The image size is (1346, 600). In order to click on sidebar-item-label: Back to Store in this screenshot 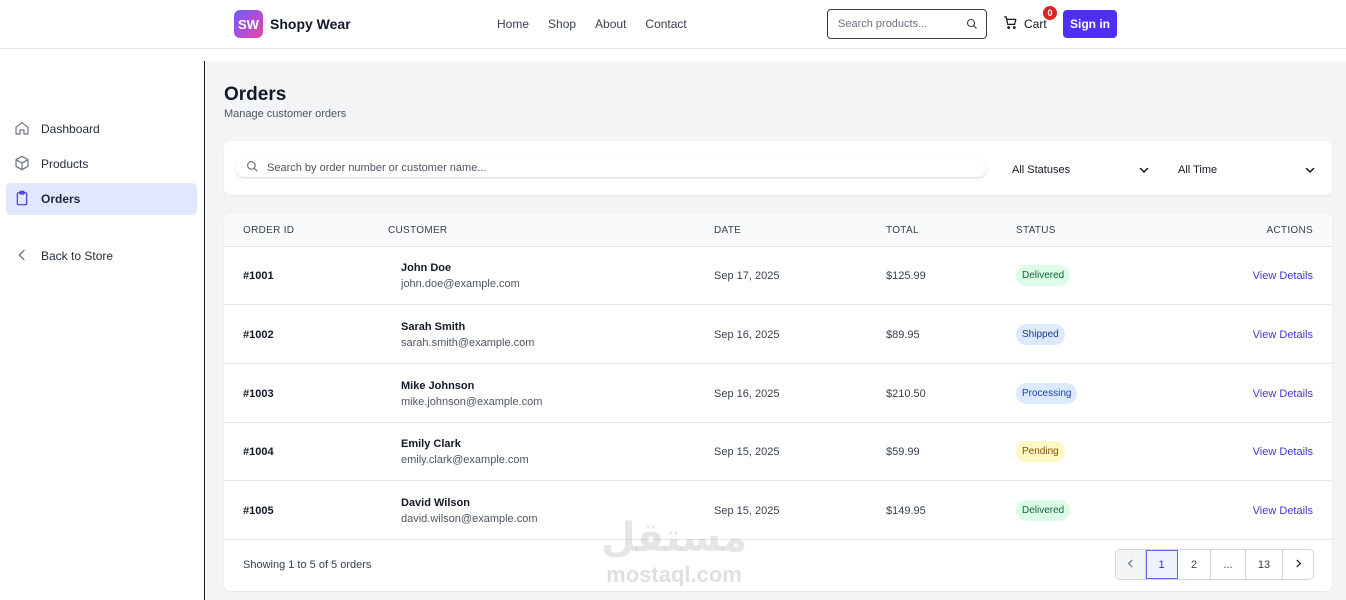, I will do `click(77, 256)`.